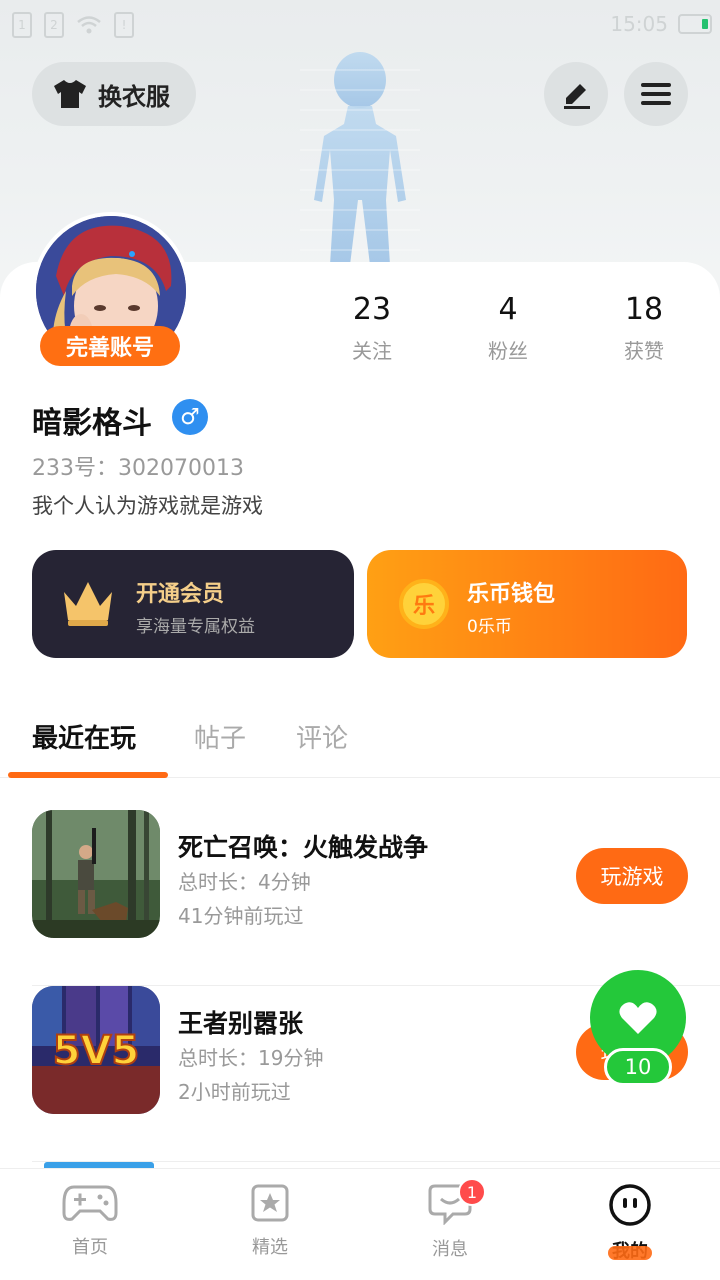 This screenshot has width=720, height=1280. I want to click on stat-likes: 18 获赞, so click(644, 328).